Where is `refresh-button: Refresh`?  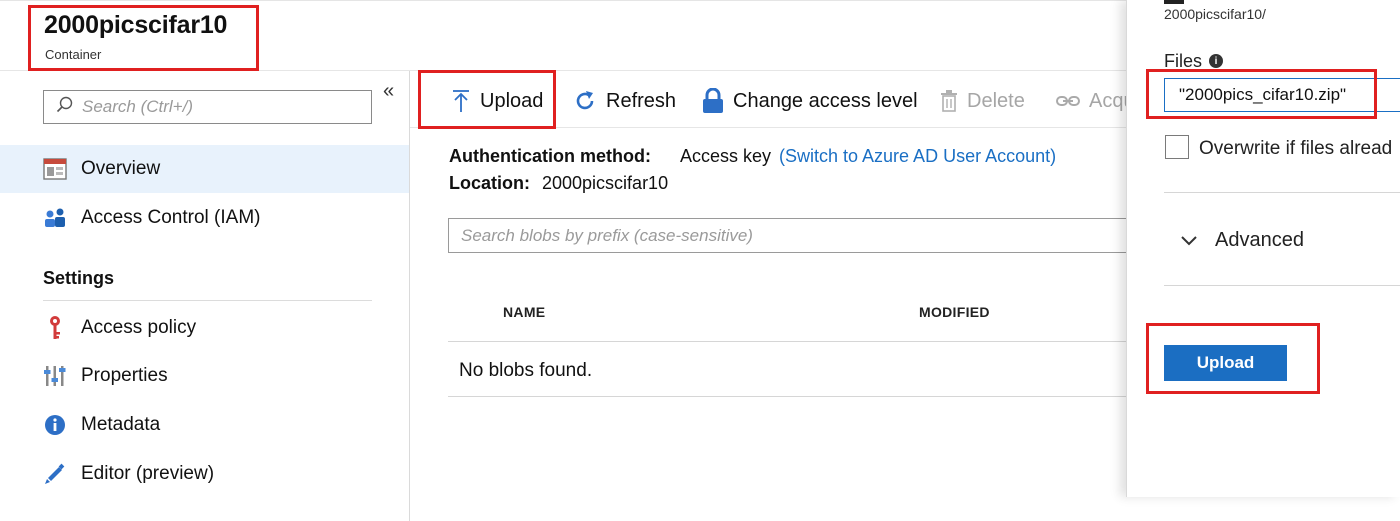
refresh-button: Refresh is located at coordinates (624, 101).